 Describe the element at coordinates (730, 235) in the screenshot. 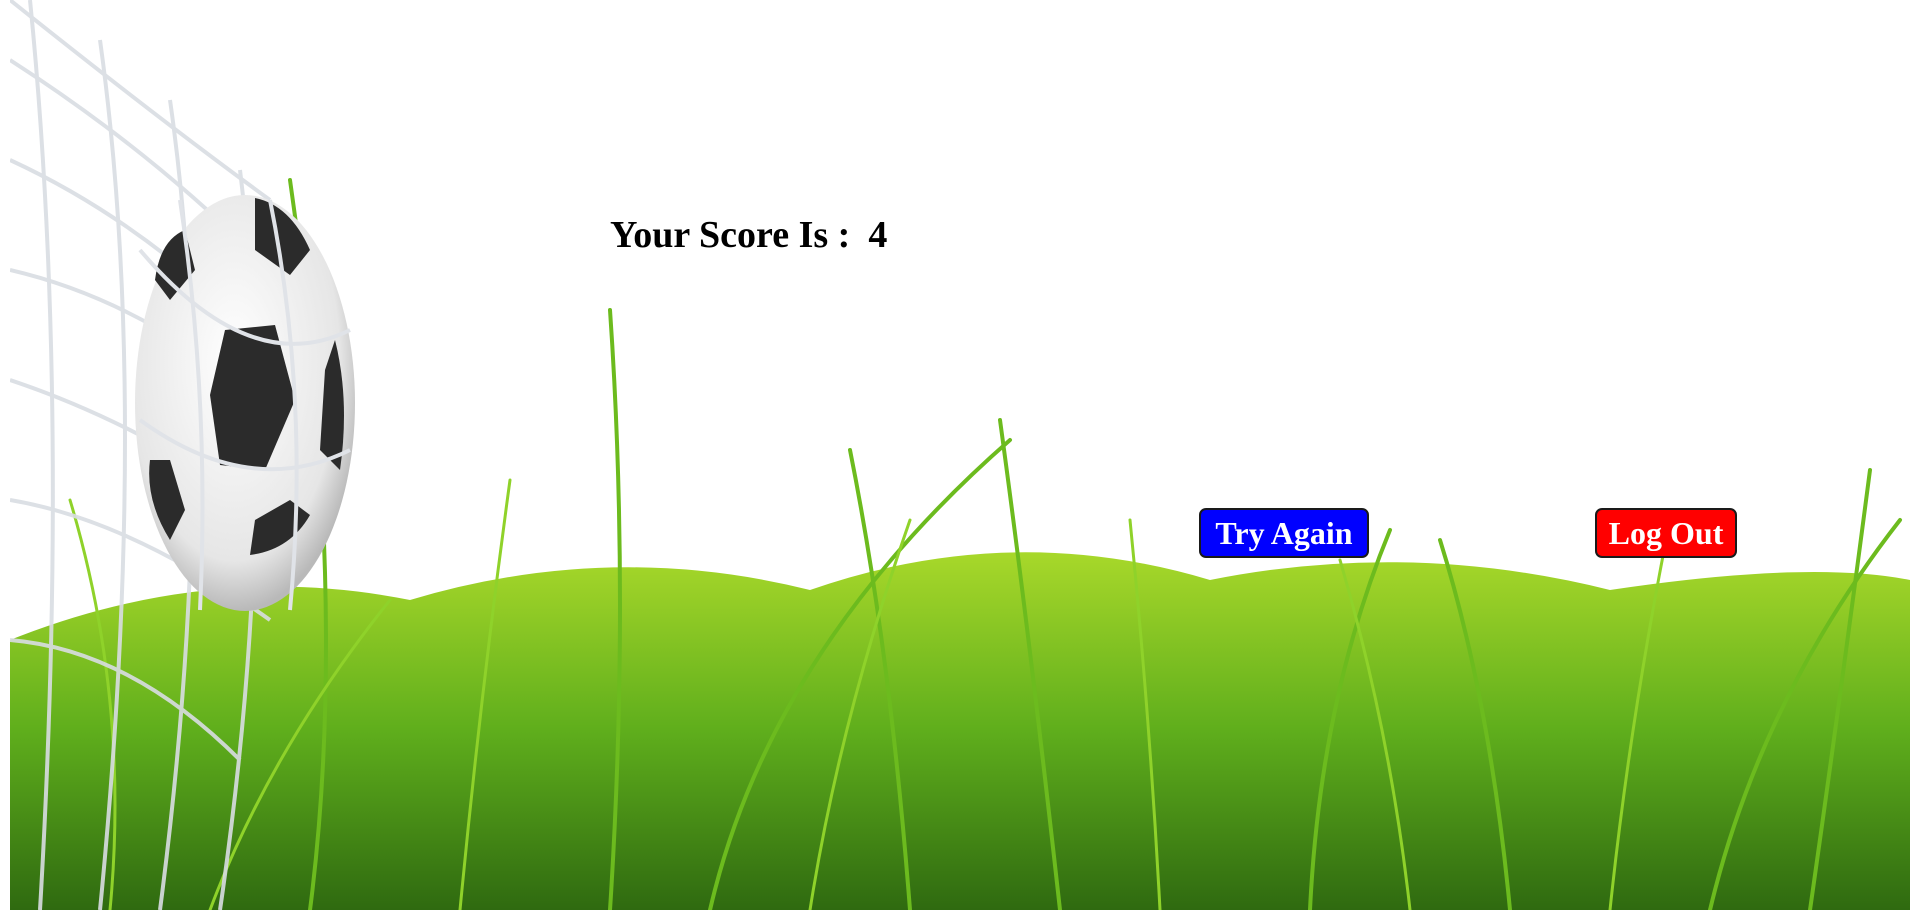

I see `score-label: Your Score Is :` at that location.